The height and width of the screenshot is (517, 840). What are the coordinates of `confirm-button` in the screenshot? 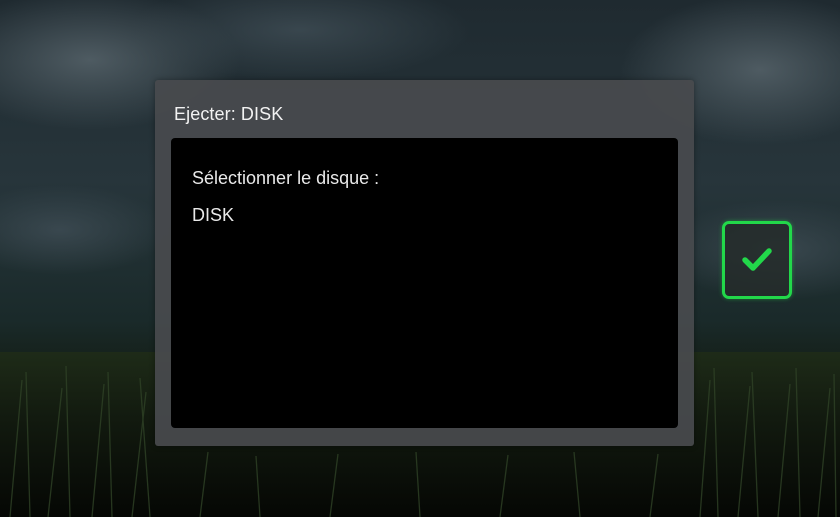 It's located at (757, 260).